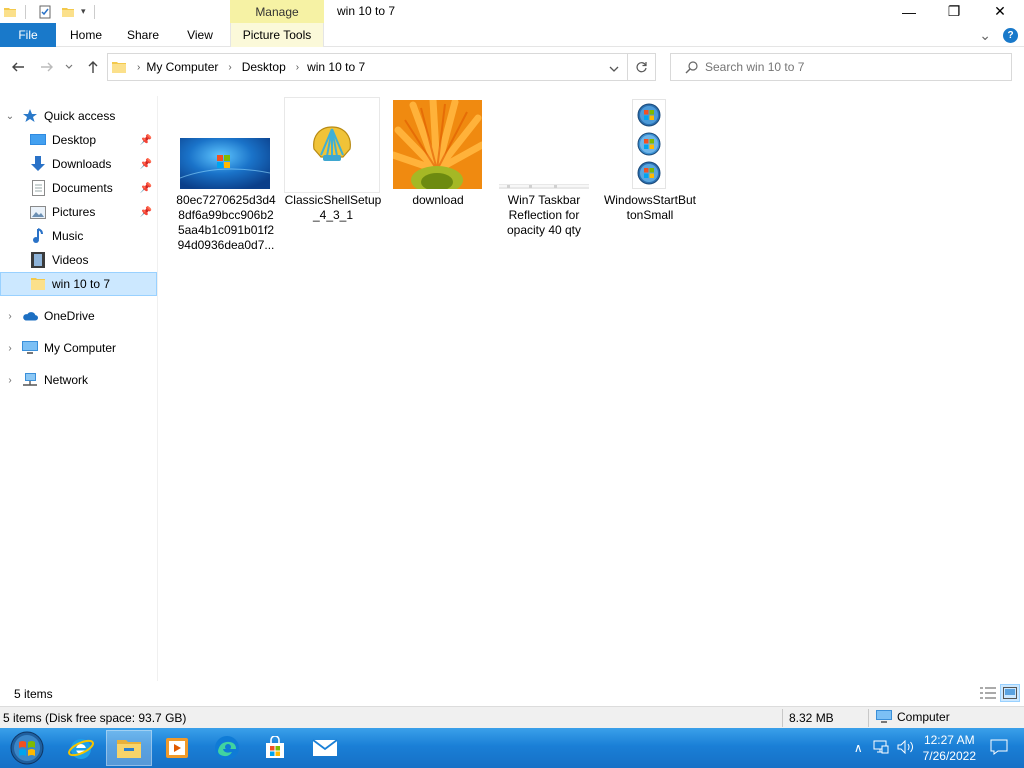 This screenshot has width=1024, height=768. Describe the element at coordinates (78, 260) in the screenshot. I see `nav-item-videos: Videos` at that location.